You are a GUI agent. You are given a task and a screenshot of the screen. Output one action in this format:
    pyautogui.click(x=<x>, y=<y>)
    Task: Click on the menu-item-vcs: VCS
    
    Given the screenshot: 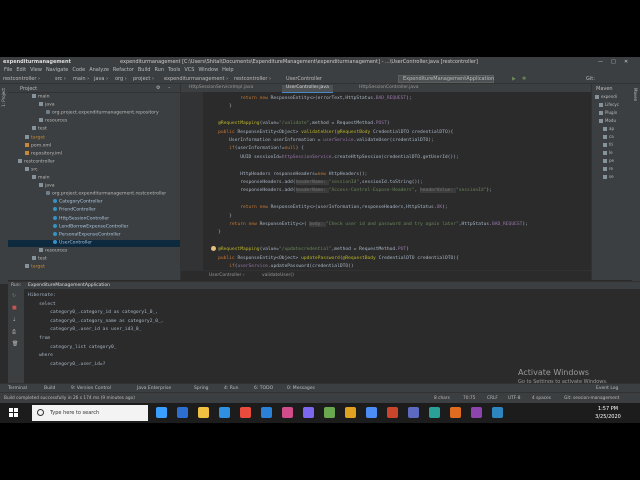 What is the action you would take?
    pyautogui.click(x=189, y=70)
    